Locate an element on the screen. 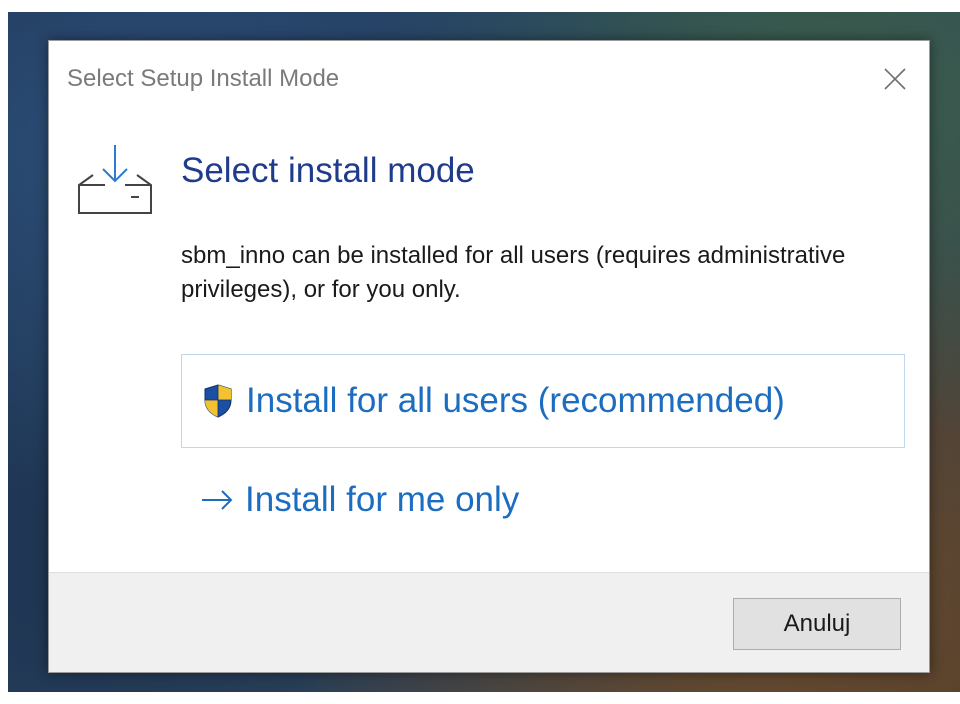 Image resolution: width=960 pixels, height=704 pixels. install-all-users-label: Install for all users (recommended) is located at coordinates (515, 400).